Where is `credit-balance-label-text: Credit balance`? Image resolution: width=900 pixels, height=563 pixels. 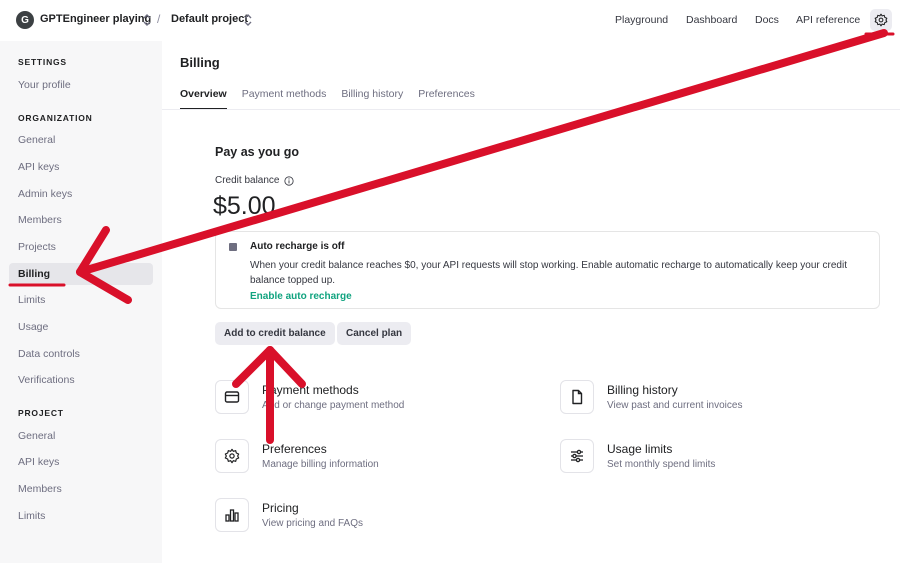 credit-balance-label-text: Credit balance is located at coordinates (247, 180).